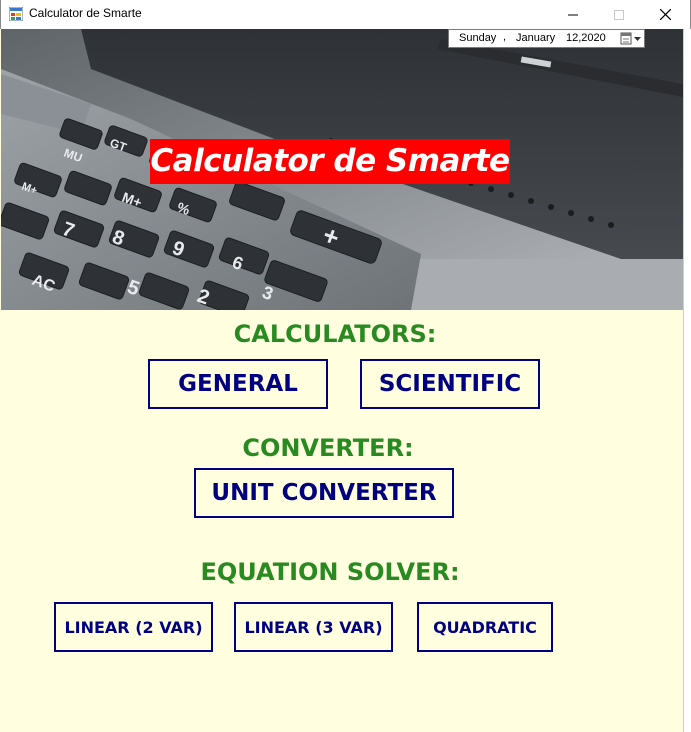  Describe the element at coordinates (450, 384) in the screenshot. I see `scientific-calculator-button: SCIENTIFIC` at that location.